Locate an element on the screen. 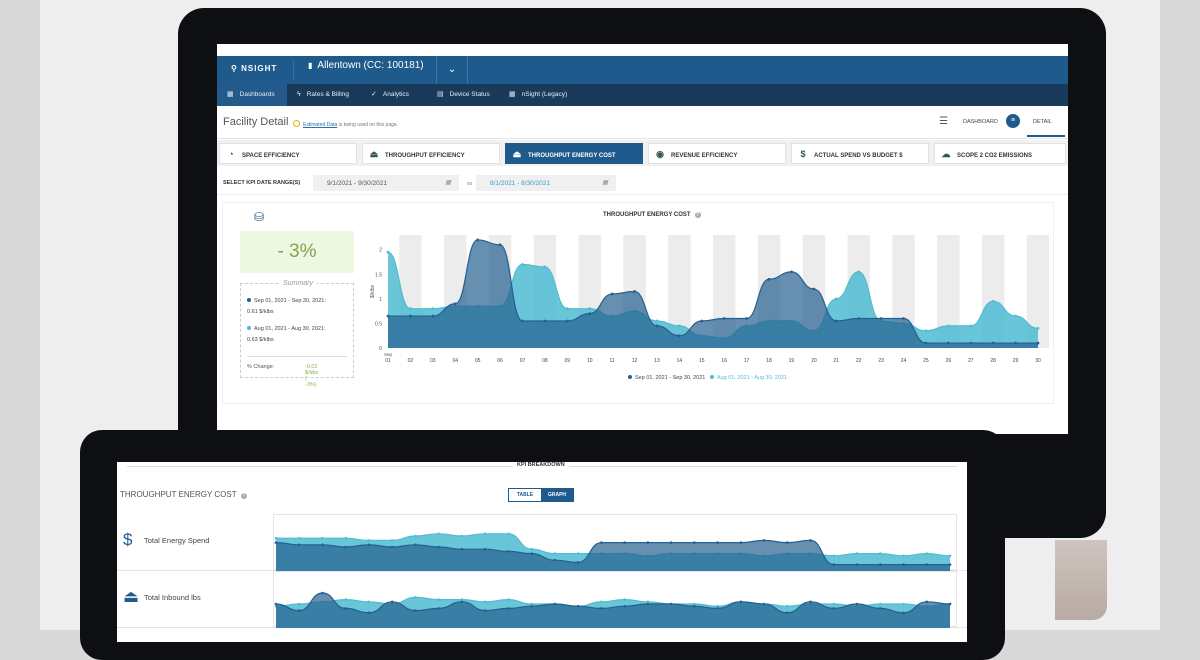 The height and width of the screenshot is (660, 1200). x-tick-label: 29 is located at coordinates (1016, 361).